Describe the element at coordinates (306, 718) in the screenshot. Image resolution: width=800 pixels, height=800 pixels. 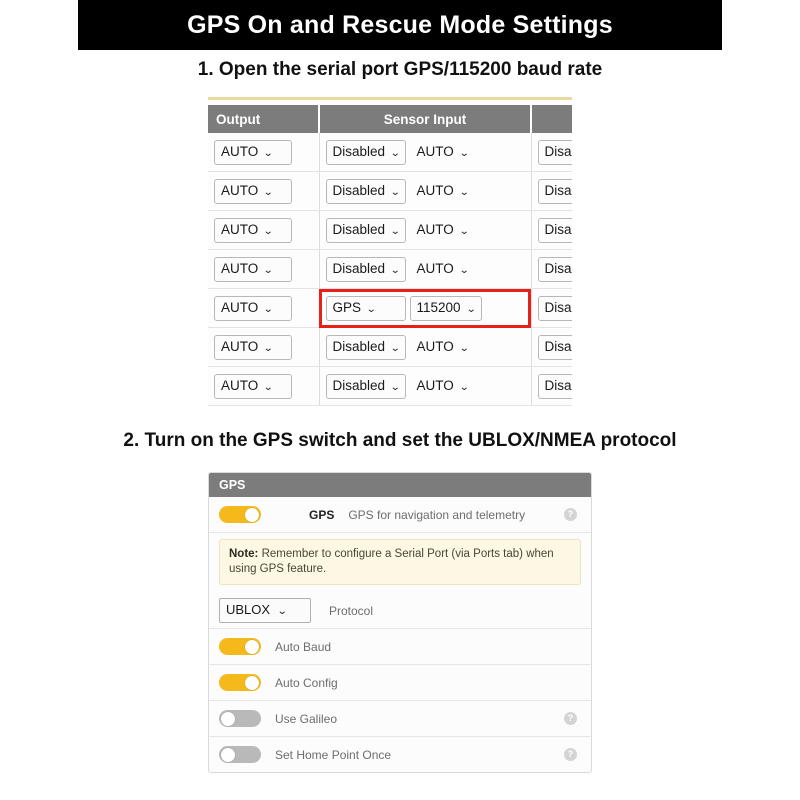
I see `gps-option-label: Use Galileo` at that location.